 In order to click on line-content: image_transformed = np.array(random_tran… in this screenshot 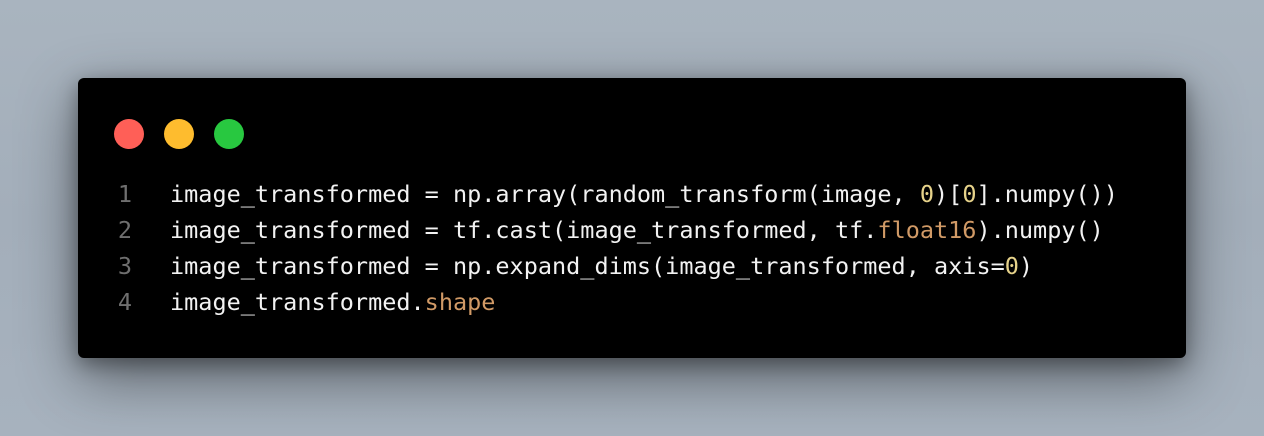, I will do `click(644, 194)`.